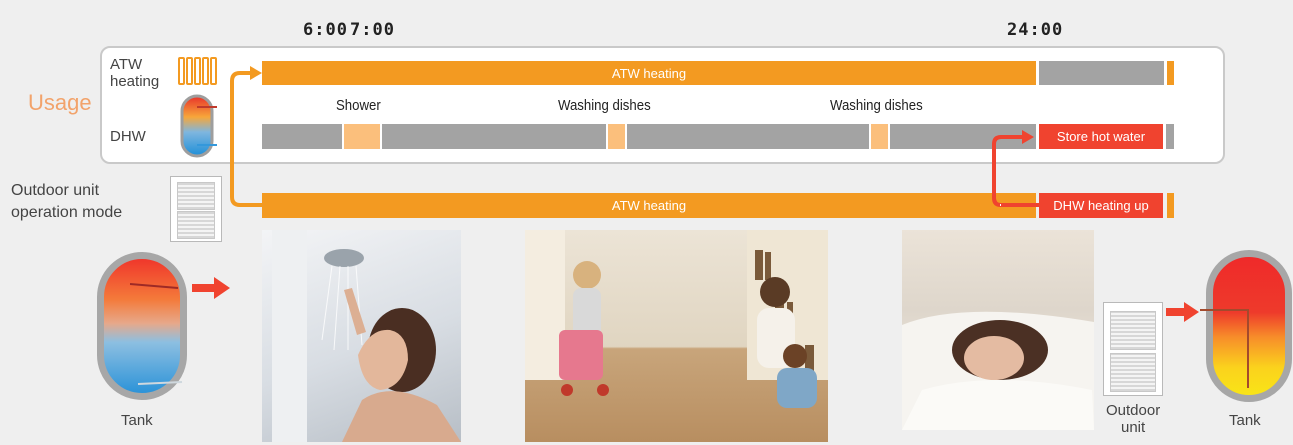 The height and width of the screenshot is (445, 1293). Describe the element at coordinates (1183, 312) in the screenshot. I see `heat-transfer-arrow-icon` at that location.